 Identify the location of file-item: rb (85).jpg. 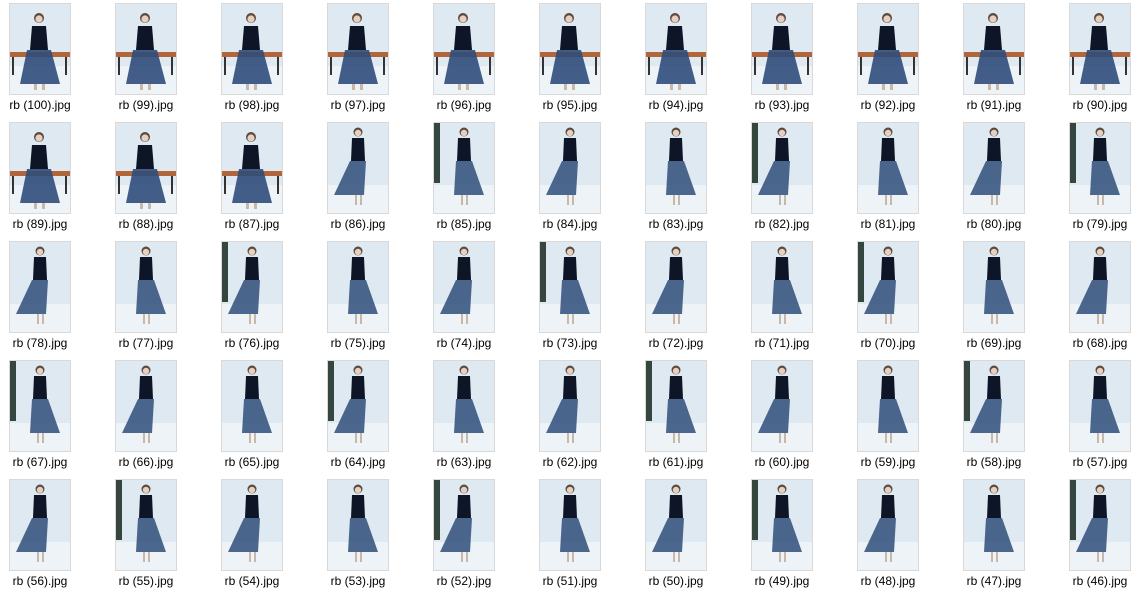
(475, 177).